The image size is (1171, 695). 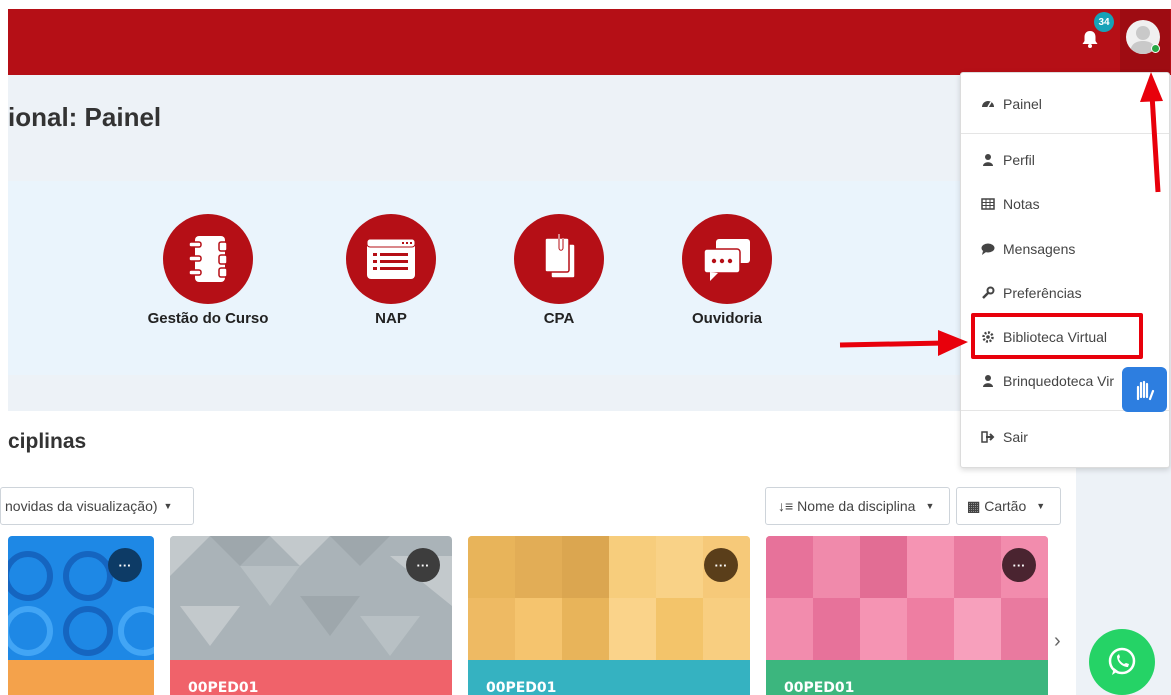 I want to click on quick-link-label: CPA, so click(x=559, y=318).